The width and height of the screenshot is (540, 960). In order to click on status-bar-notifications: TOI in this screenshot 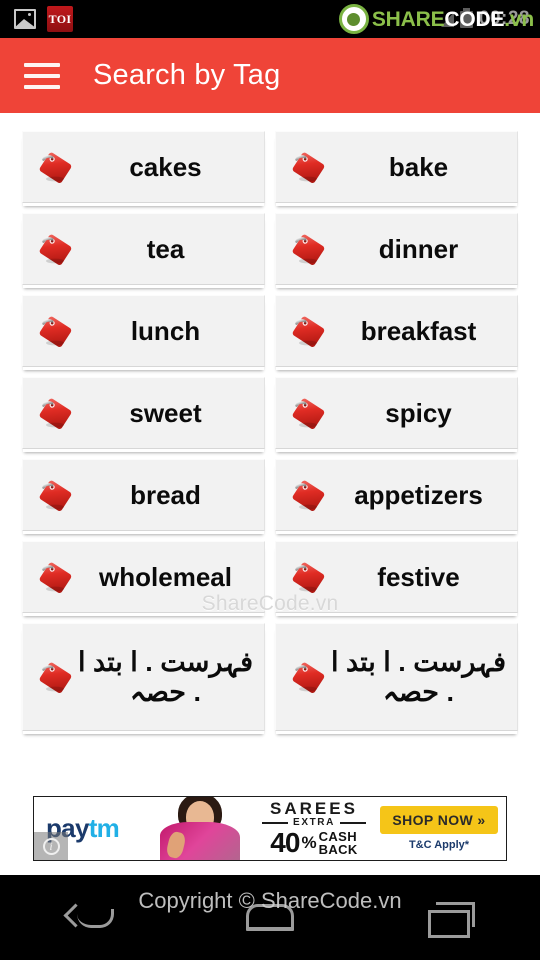, I will do `click(36, 19)`.